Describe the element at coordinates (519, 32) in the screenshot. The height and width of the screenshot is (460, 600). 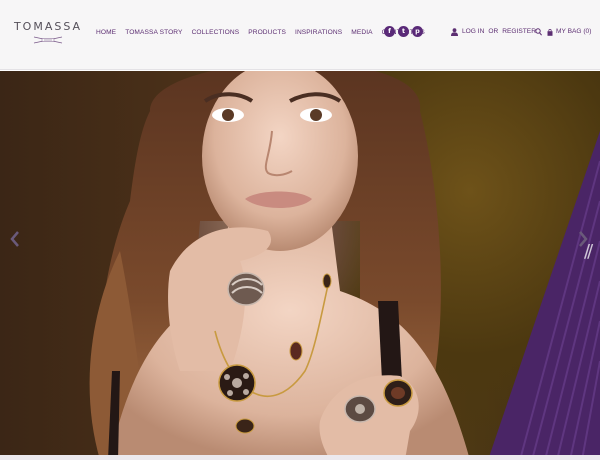
I see `register-link: REGISTER` at that location.